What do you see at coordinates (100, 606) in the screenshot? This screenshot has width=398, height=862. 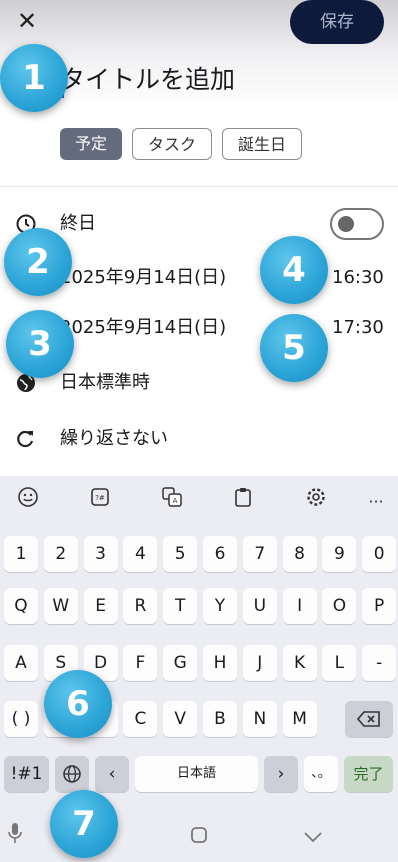 I see `key: E` at bounding box center [100, 606].